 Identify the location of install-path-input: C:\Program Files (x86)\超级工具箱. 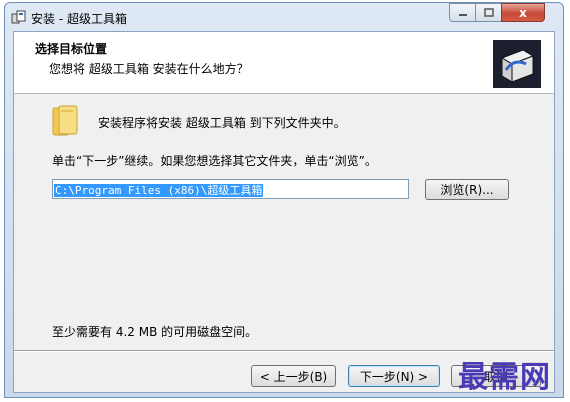
(230, 189).